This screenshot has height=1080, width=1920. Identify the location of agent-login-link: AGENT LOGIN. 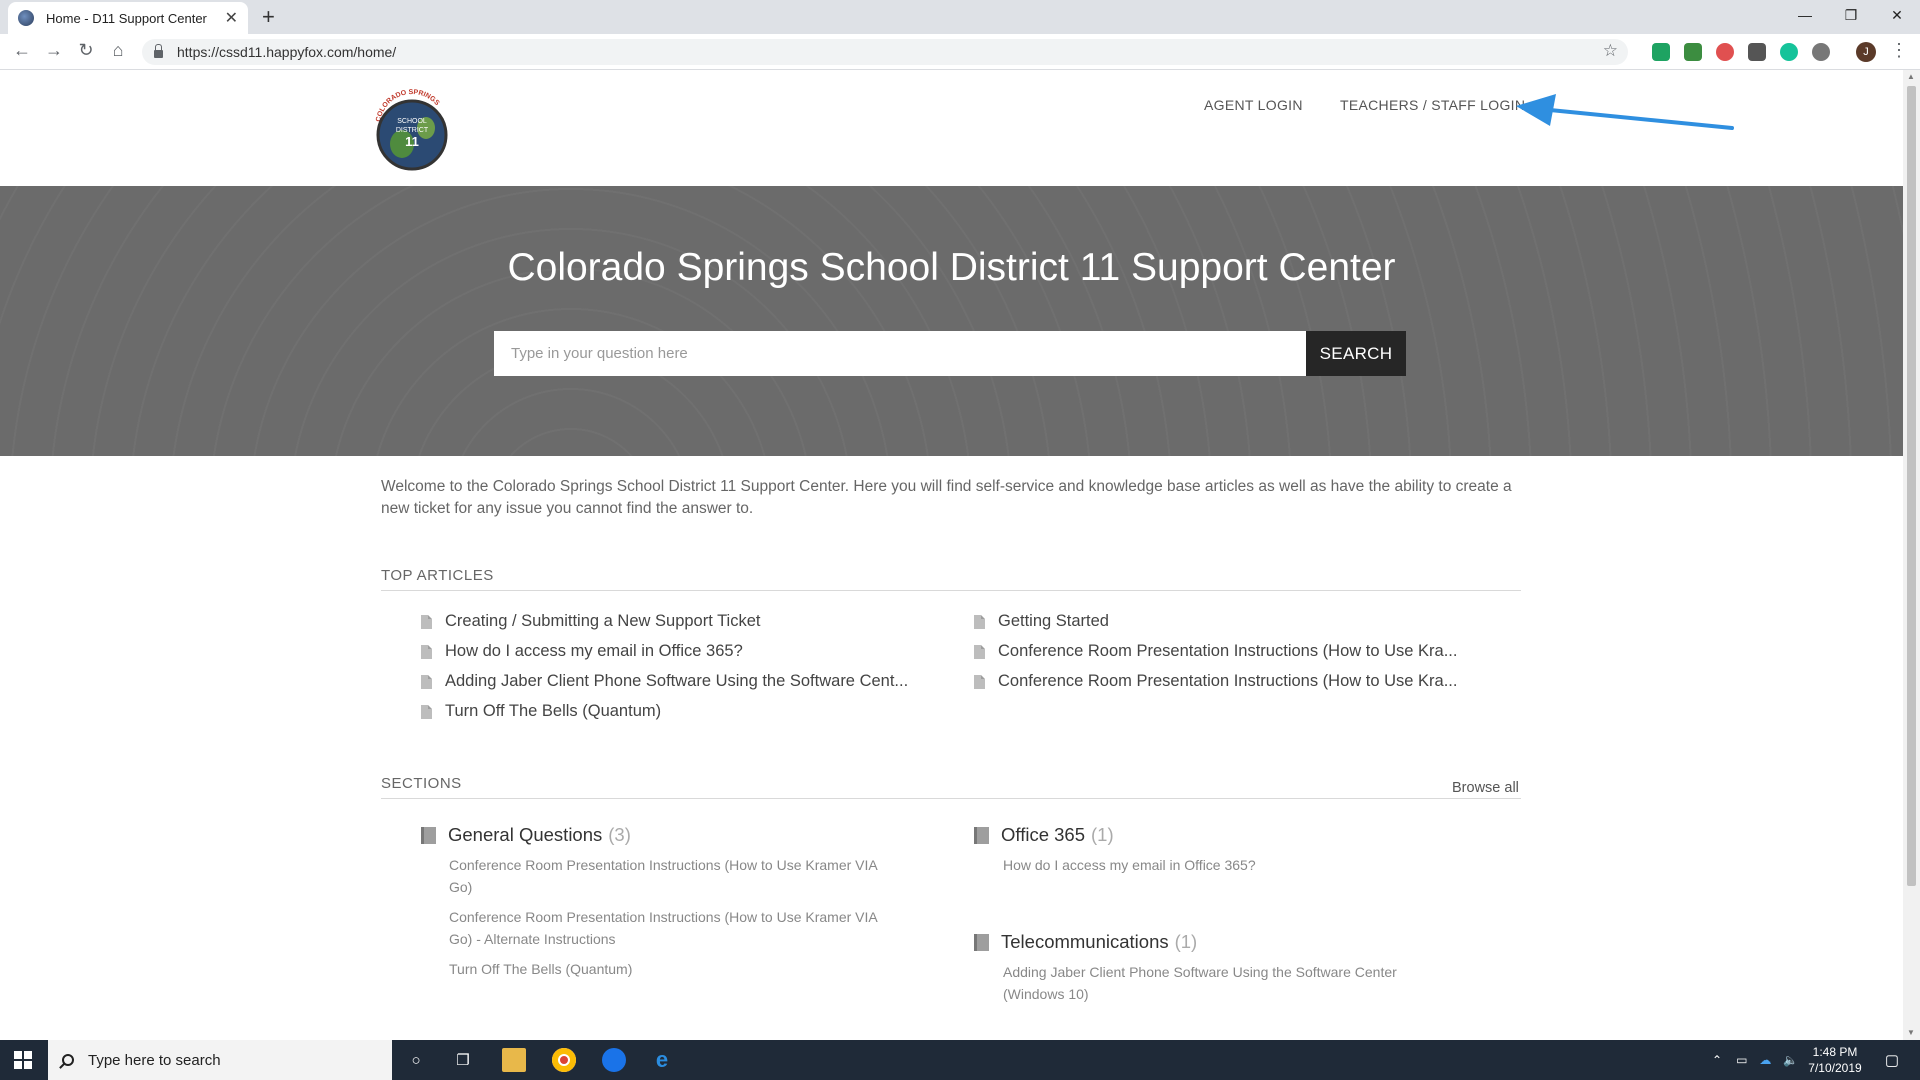
(1253, 105).